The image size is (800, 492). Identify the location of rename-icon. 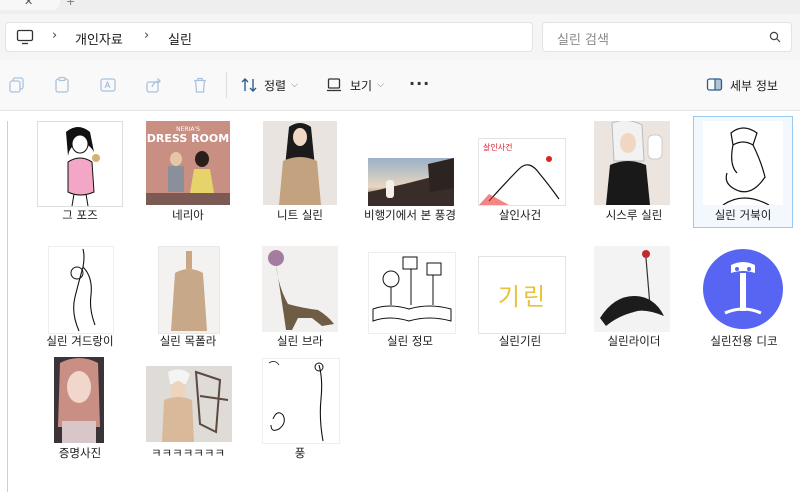
(108, 85).